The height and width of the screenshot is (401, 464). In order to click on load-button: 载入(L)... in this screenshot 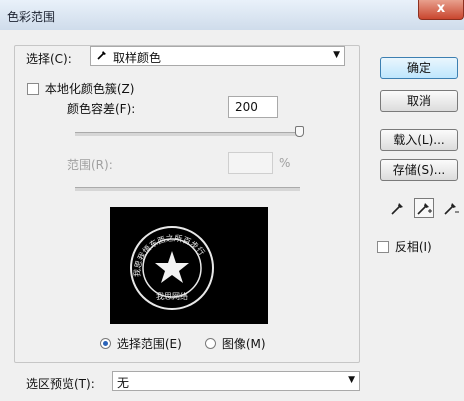, I will do `click(419, 140)`.